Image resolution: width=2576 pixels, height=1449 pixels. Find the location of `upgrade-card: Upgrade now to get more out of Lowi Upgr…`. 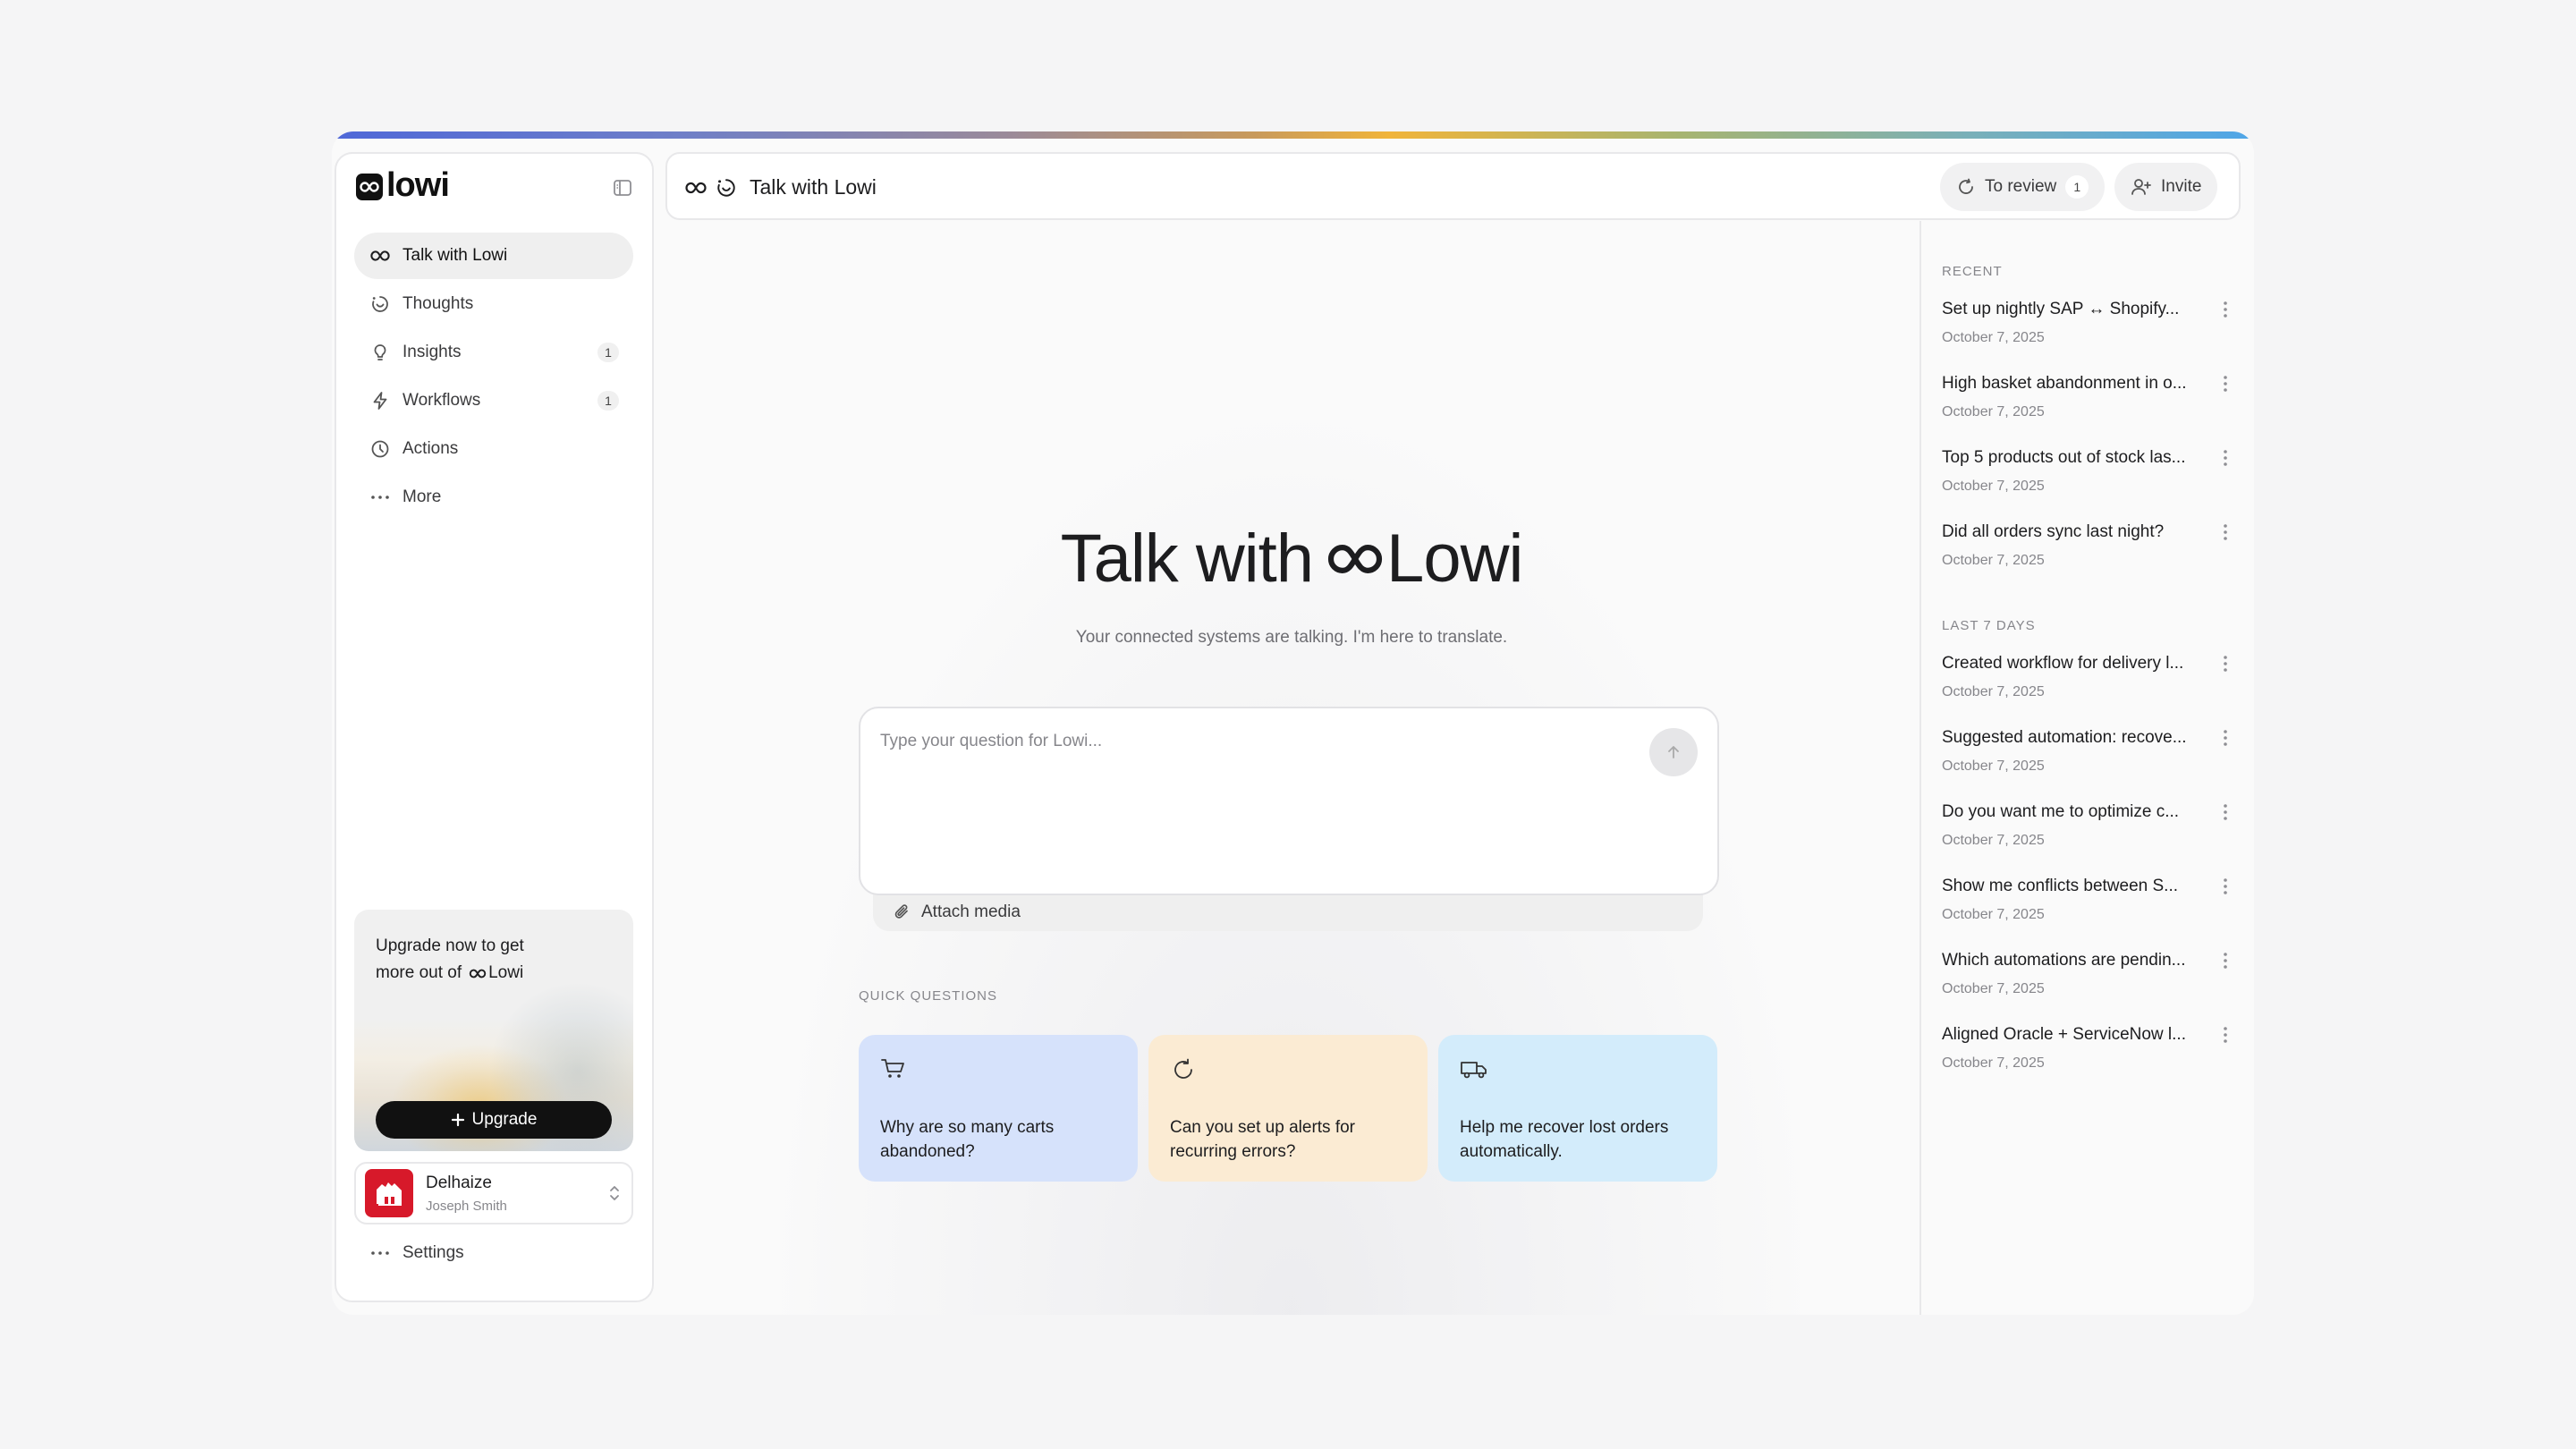

upgrade-card: Upgrade now to get more out of Lowi Upgr… is located at coordinates (493, 1030).